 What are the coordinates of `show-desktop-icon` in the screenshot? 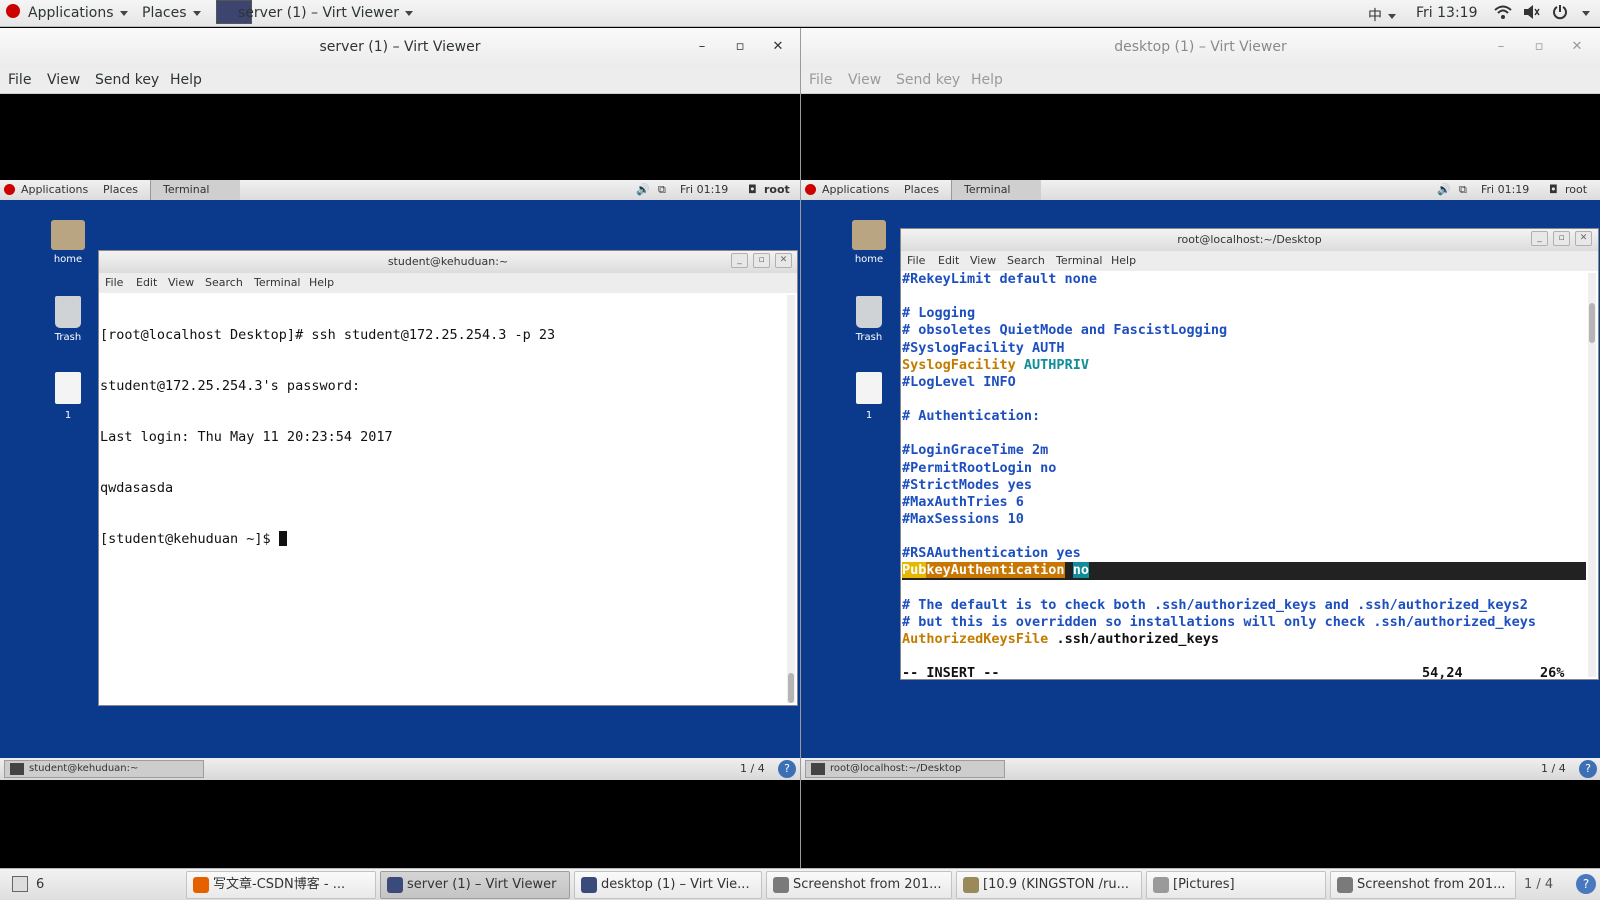 It's located at (20, 884).